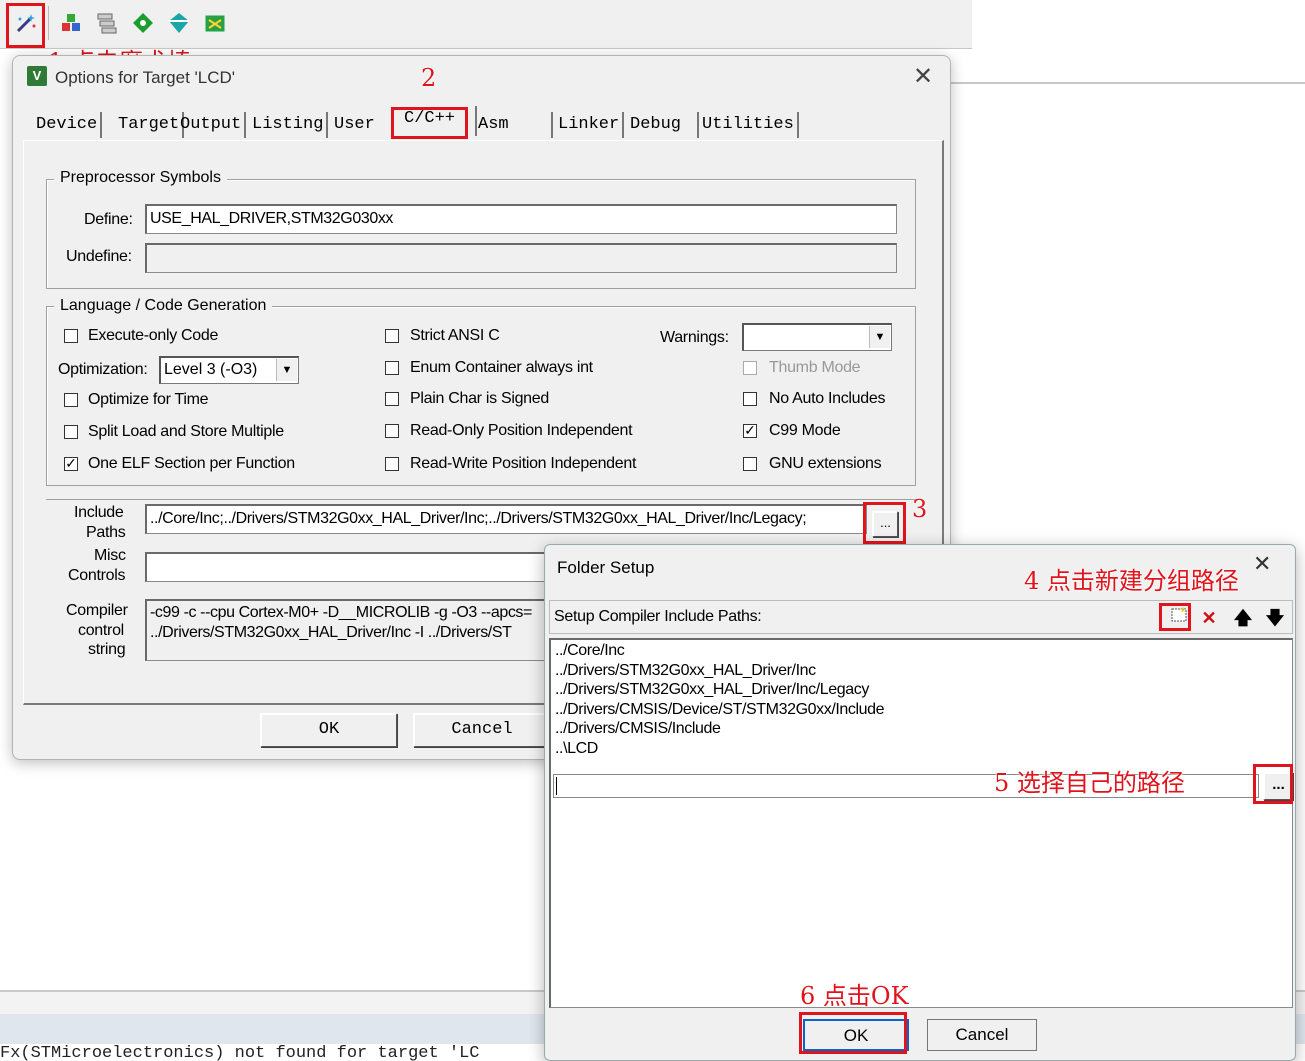 The width and height of the screenshot is (1305, 1061). Describe the element at coordinates (825, 463) in the screenshot. I see `gnu-extensions-label: GNU extensions` at that location.